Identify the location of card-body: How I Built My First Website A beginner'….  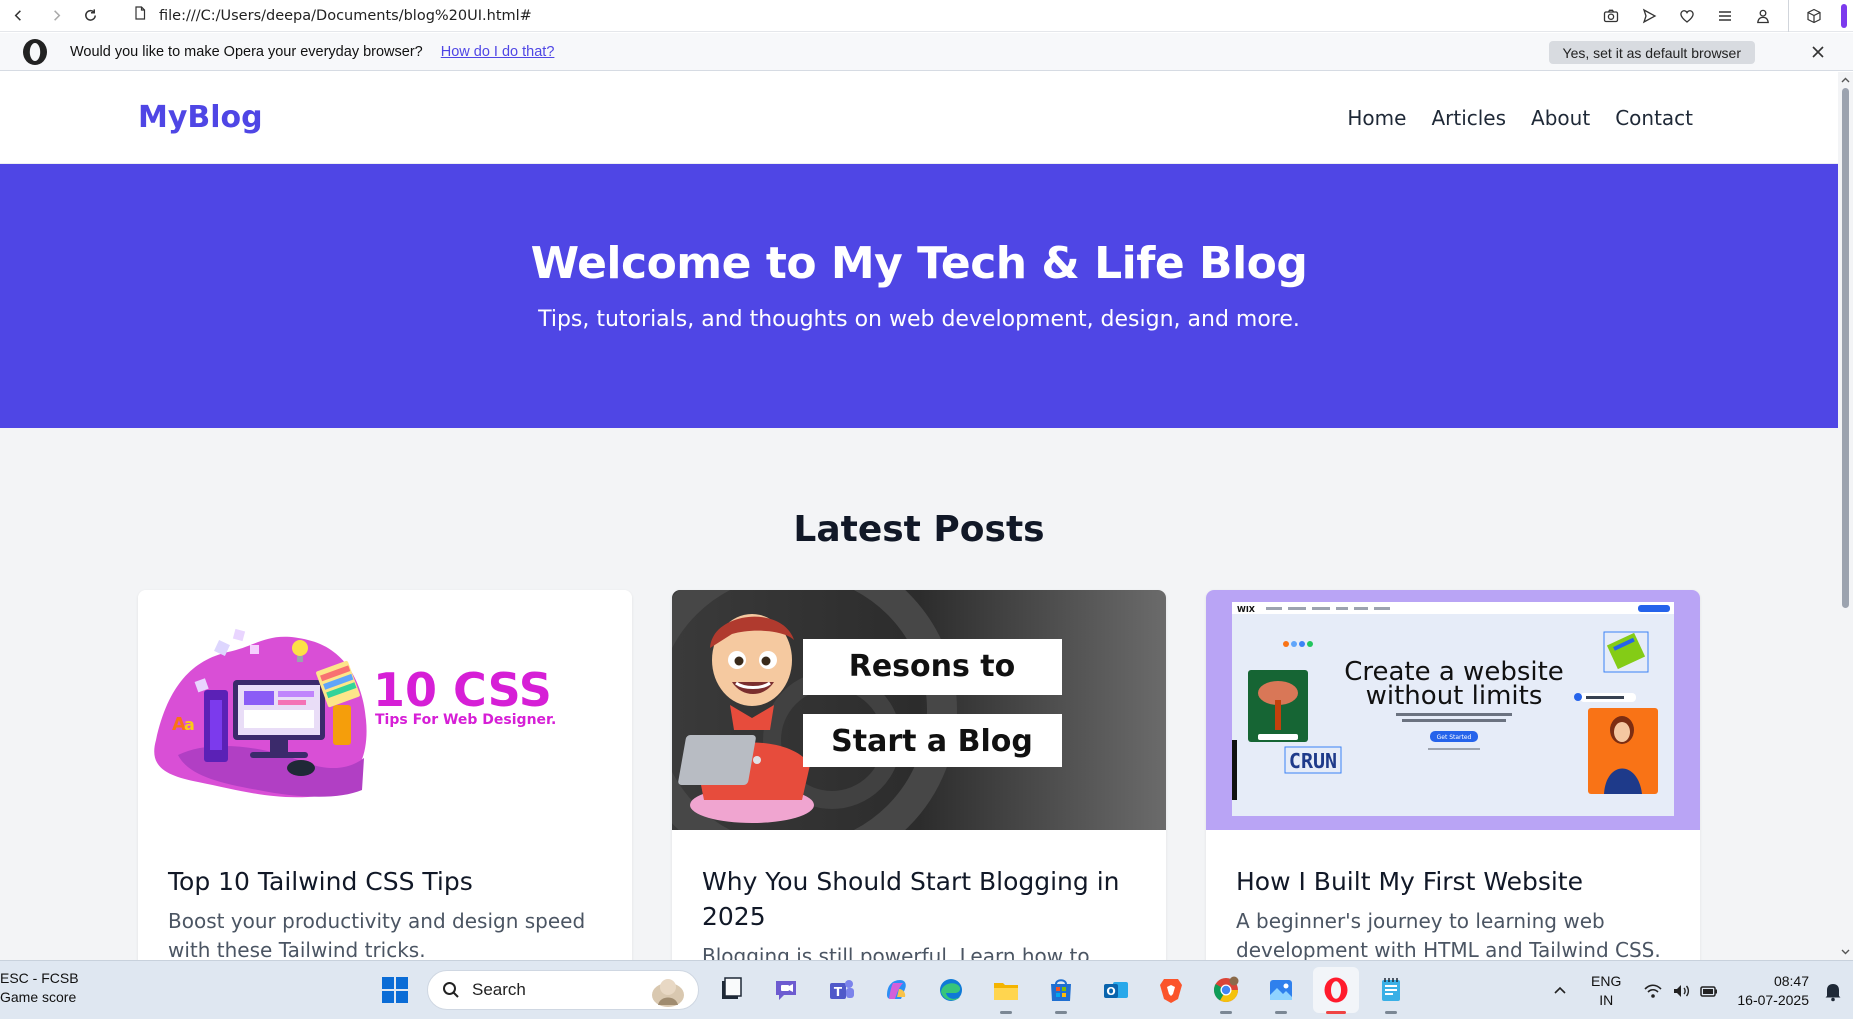
(1453, 895).